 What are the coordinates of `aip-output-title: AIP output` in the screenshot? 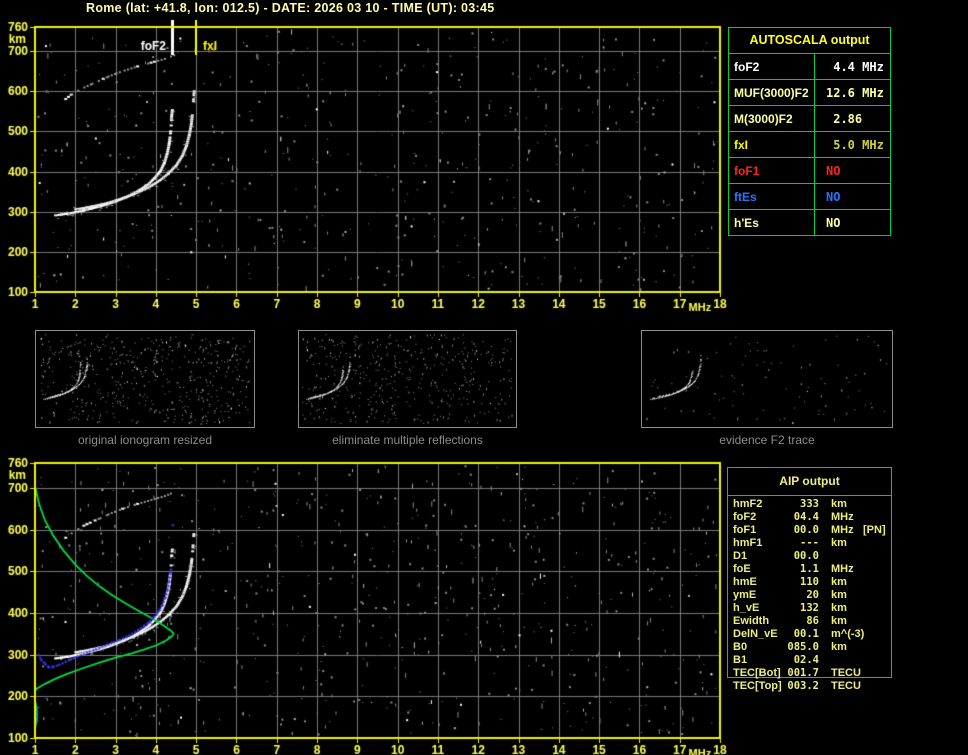 It's located at (809, 482).